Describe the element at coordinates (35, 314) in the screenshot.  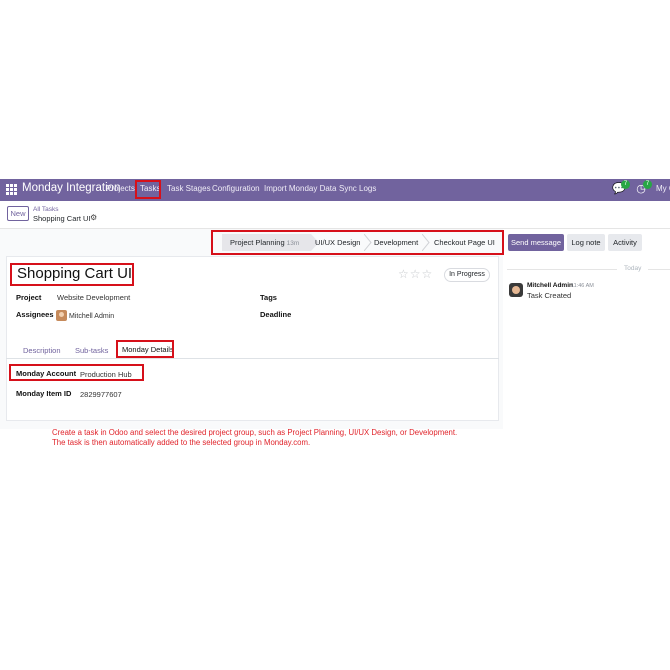
I see `assignees-label: Assignees` at that location.